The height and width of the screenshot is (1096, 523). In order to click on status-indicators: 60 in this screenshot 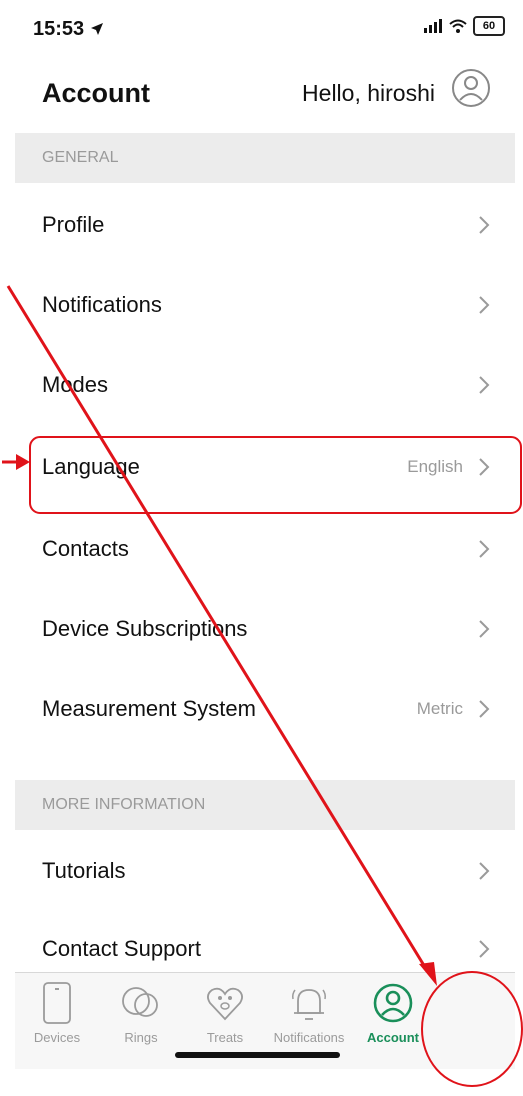, I will do `click(464, 26)`.